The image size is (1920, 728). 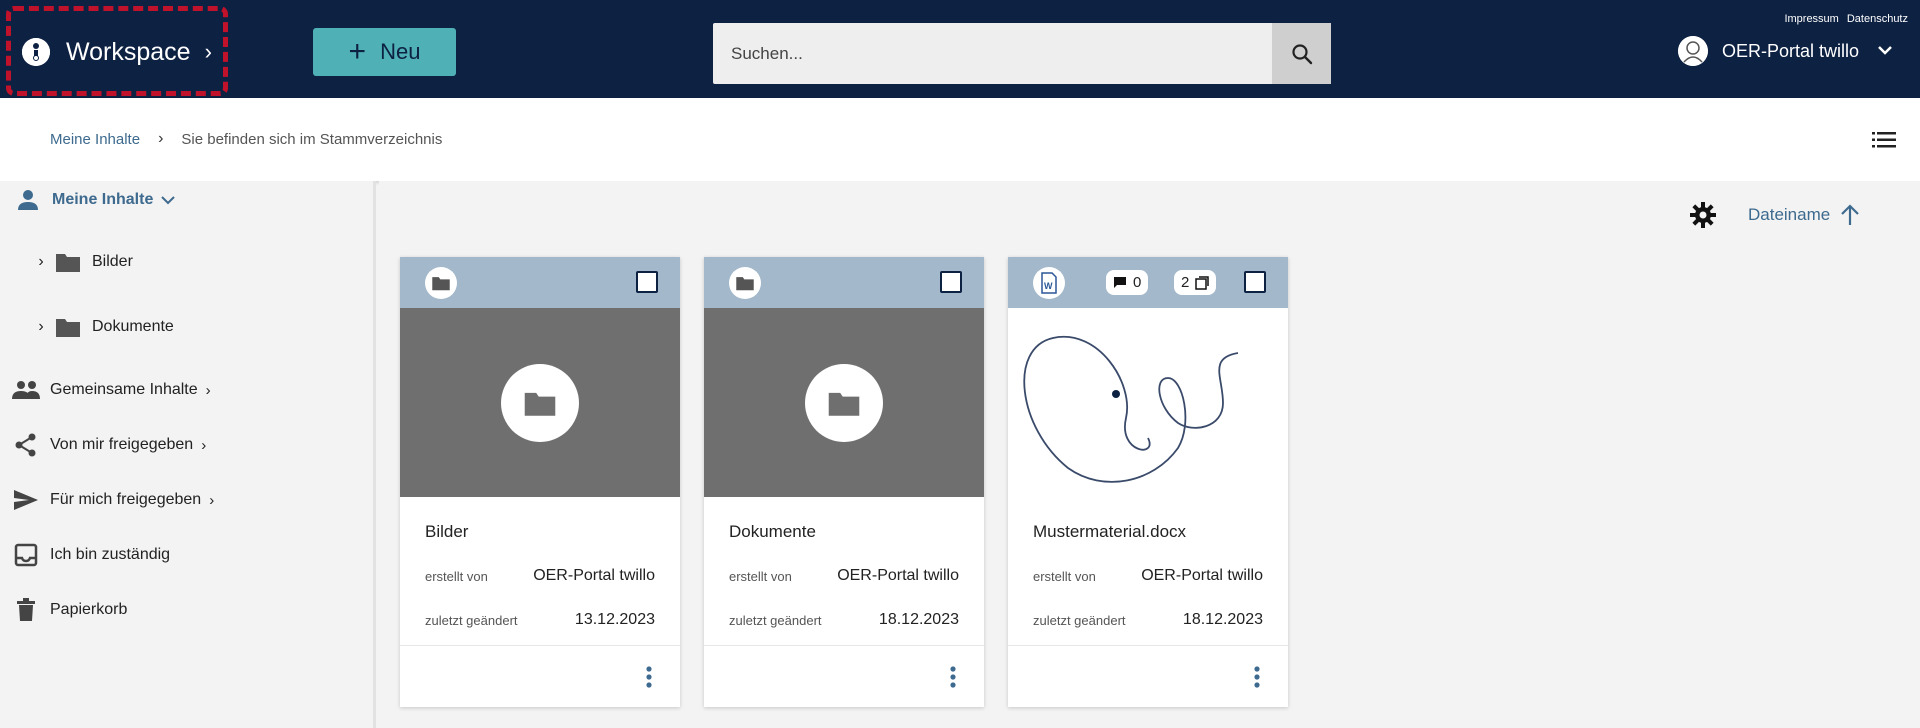 I want to click on breadcrumb-home: Meine Inhalte, so click(x=95, y=139).